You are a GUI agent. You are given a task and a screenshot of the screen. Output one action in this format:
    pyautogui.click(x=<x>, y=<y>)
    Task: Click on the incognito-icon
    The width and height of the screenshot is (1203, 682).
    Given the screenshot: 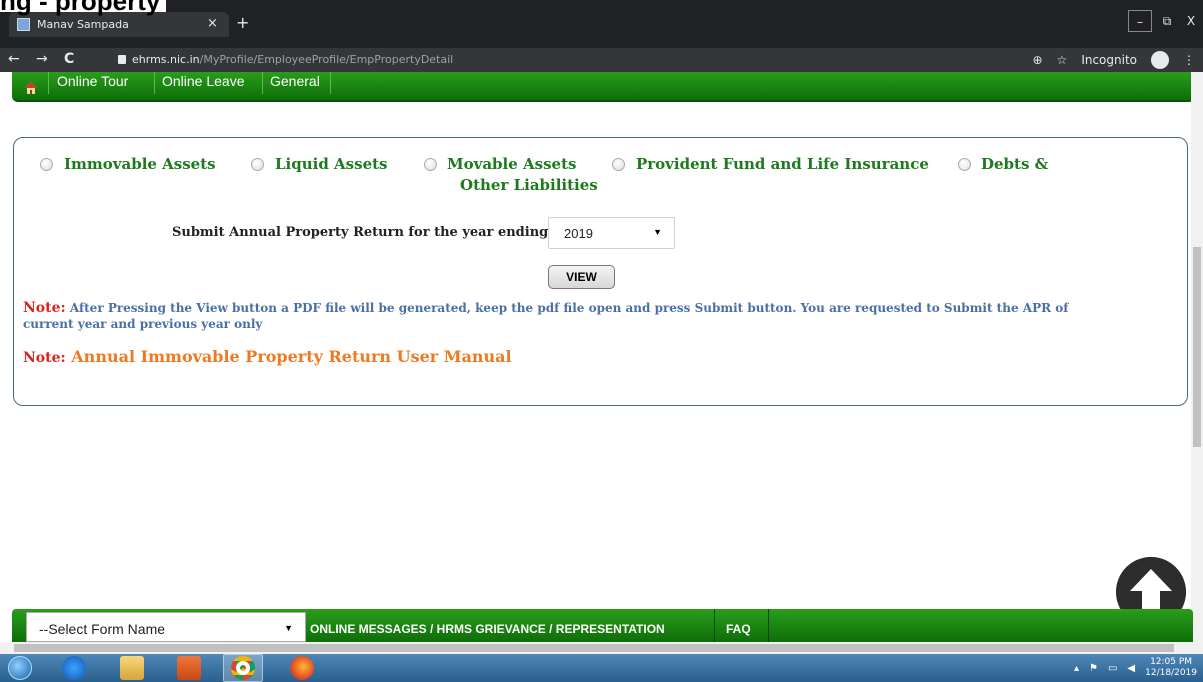 What is the action you would take?
    pyautogui.click(x=1160, y=60)
    